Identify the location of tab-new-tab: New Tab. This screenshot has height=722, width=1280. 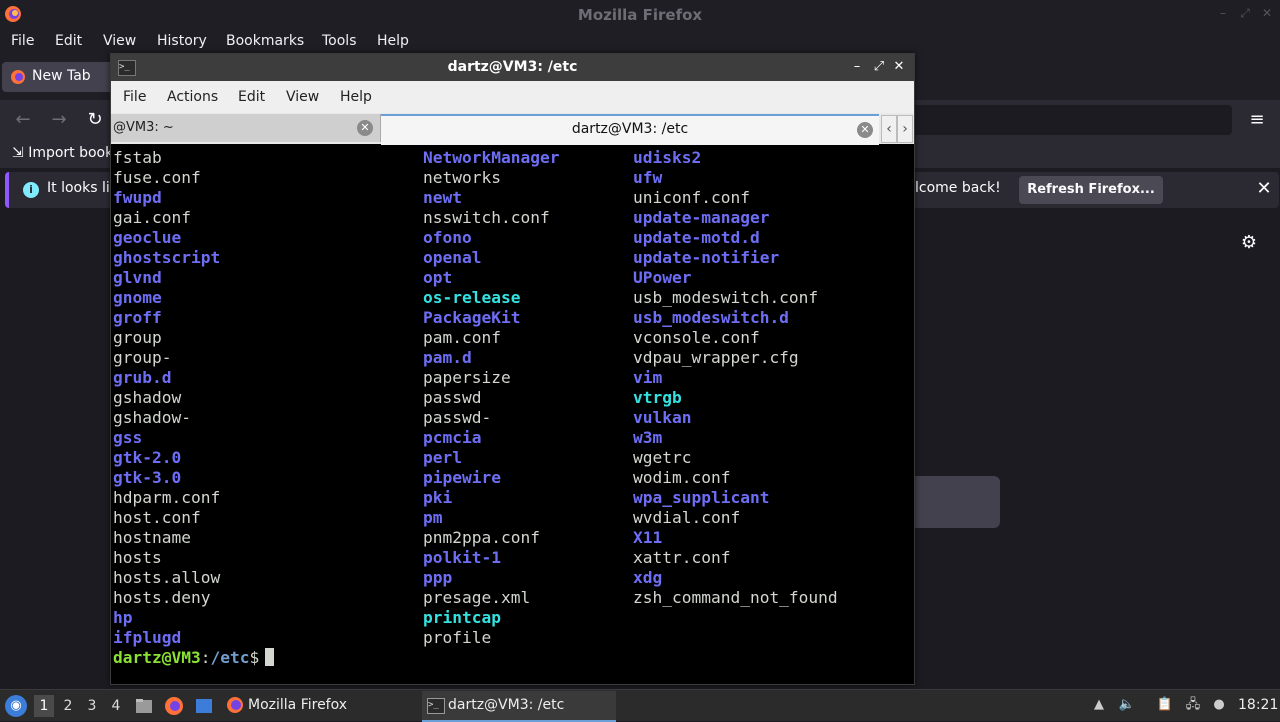
(61, 77).